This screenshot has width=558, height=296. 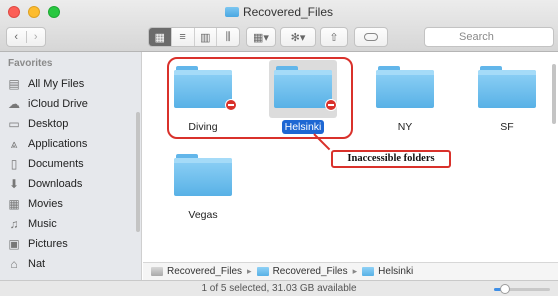 I want to click on sidebar-item-pictures: ▣ Pictures, so click(x=70, y=244).